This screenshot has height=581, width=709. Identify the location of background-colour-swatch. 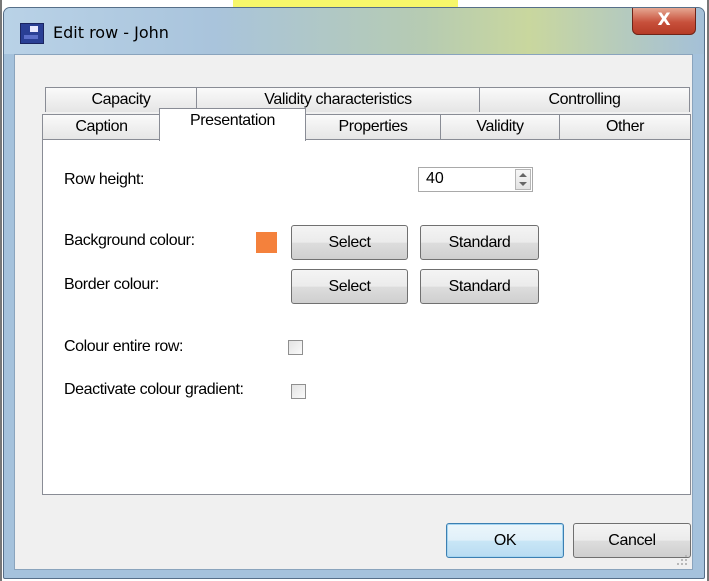
(266, 242).